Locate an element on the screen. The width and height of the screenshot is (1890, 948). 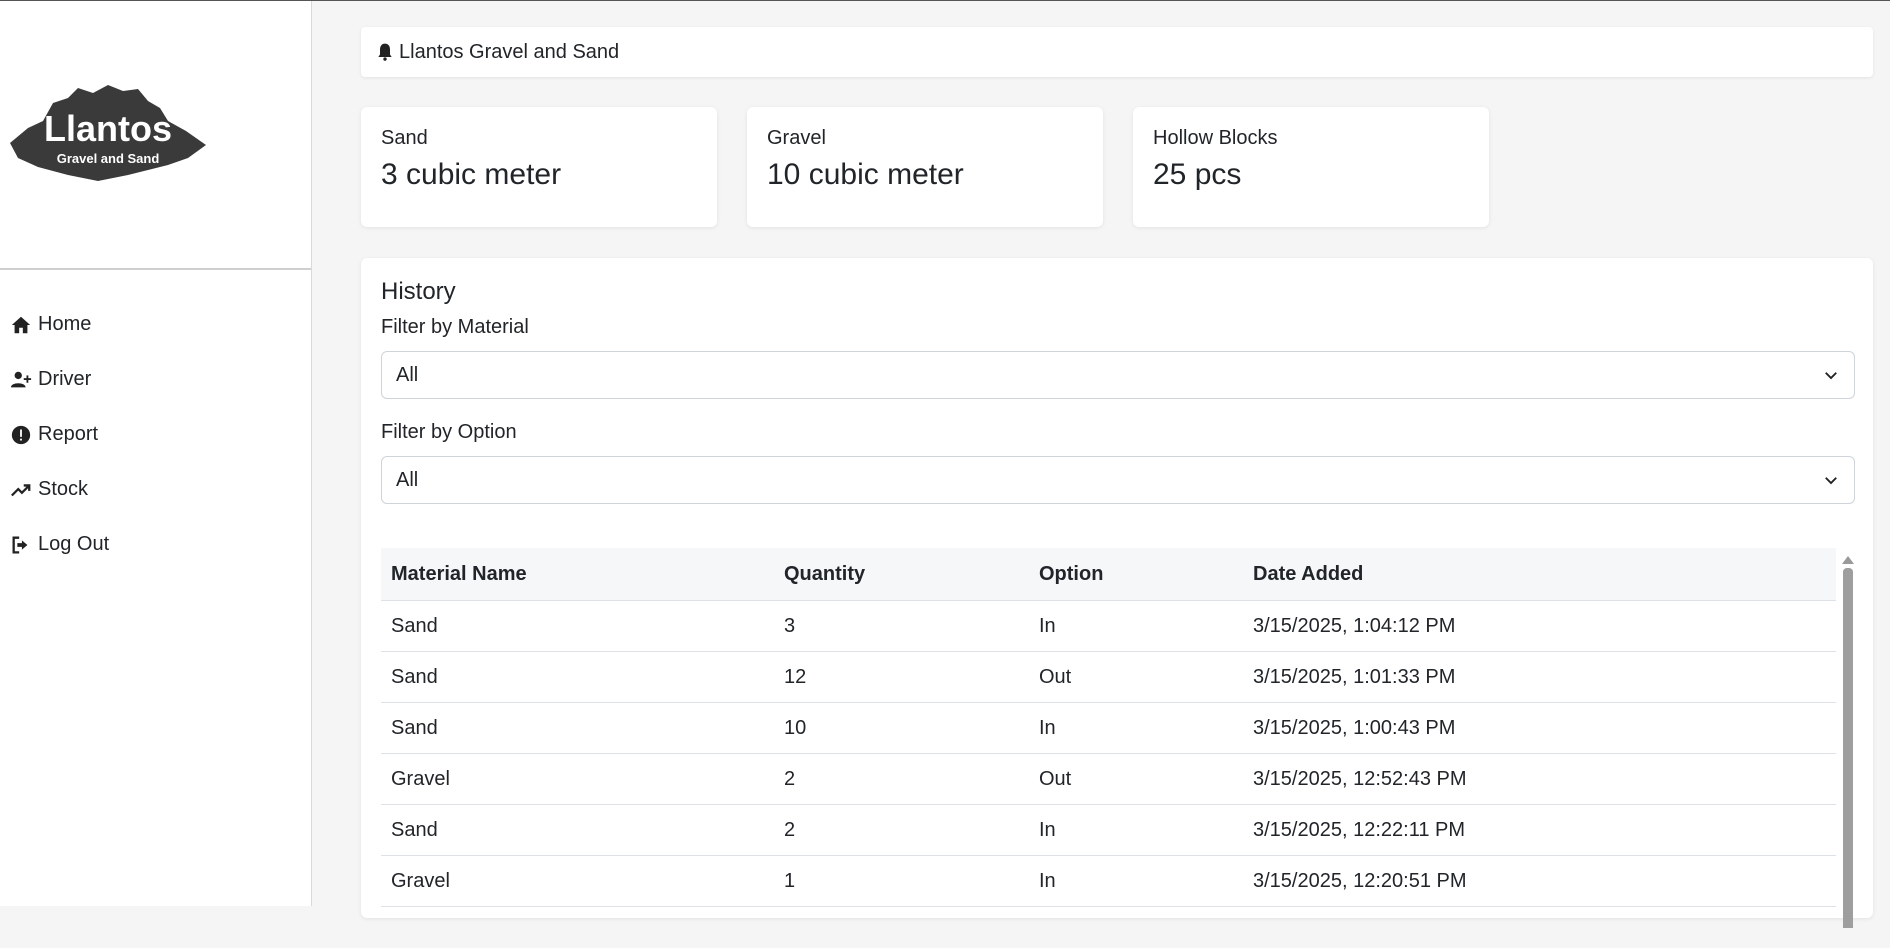
sidebar-item-logout: Log Out is located at coordinates (59, 544).